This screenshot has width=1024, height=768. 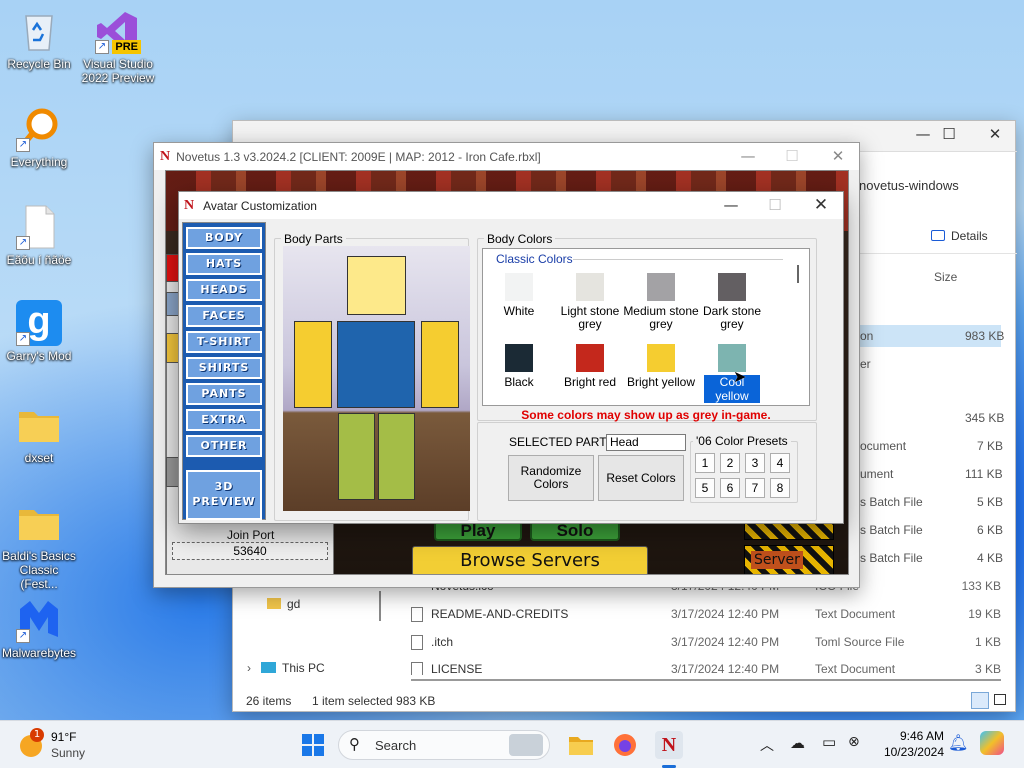 I want to click on color-swatch-bright-red, so click(x=590, y=358).